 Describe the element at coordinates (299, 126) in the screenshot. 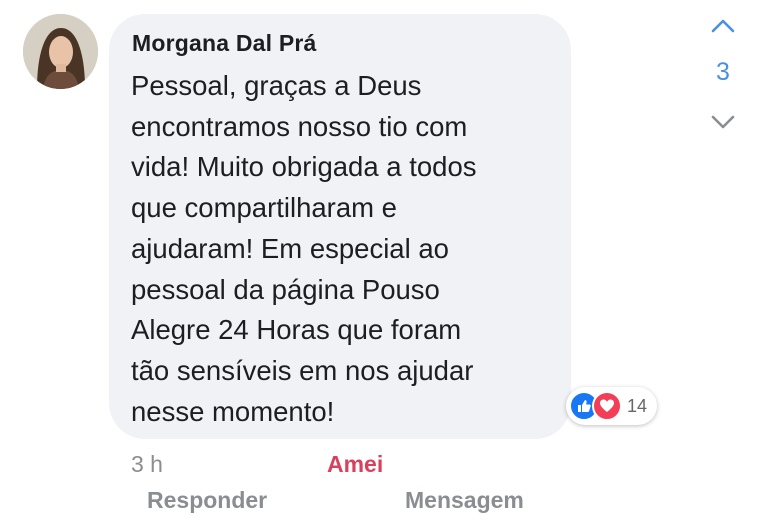

I see `comment-text-line: encontramos nosso tio com` at that location.